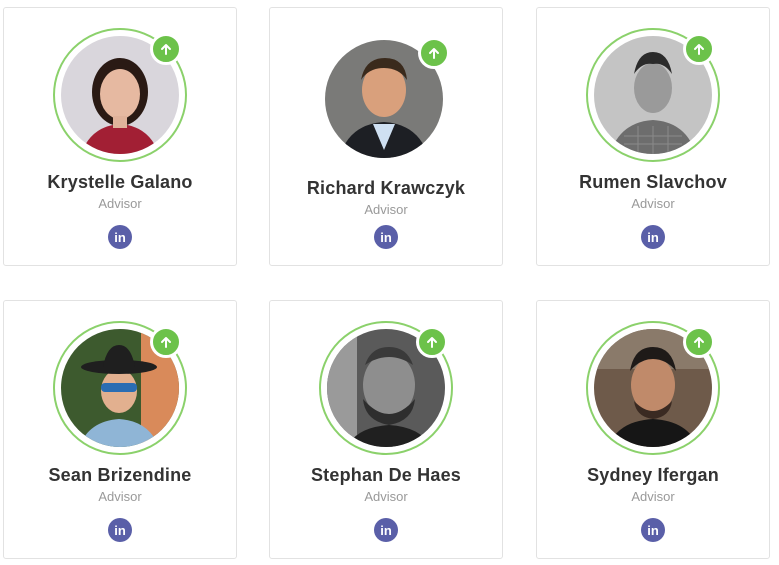 The width and height of the screenshot is (779, 565). I want to click on member-name: Sydney Ifergan, so click(653, 475).